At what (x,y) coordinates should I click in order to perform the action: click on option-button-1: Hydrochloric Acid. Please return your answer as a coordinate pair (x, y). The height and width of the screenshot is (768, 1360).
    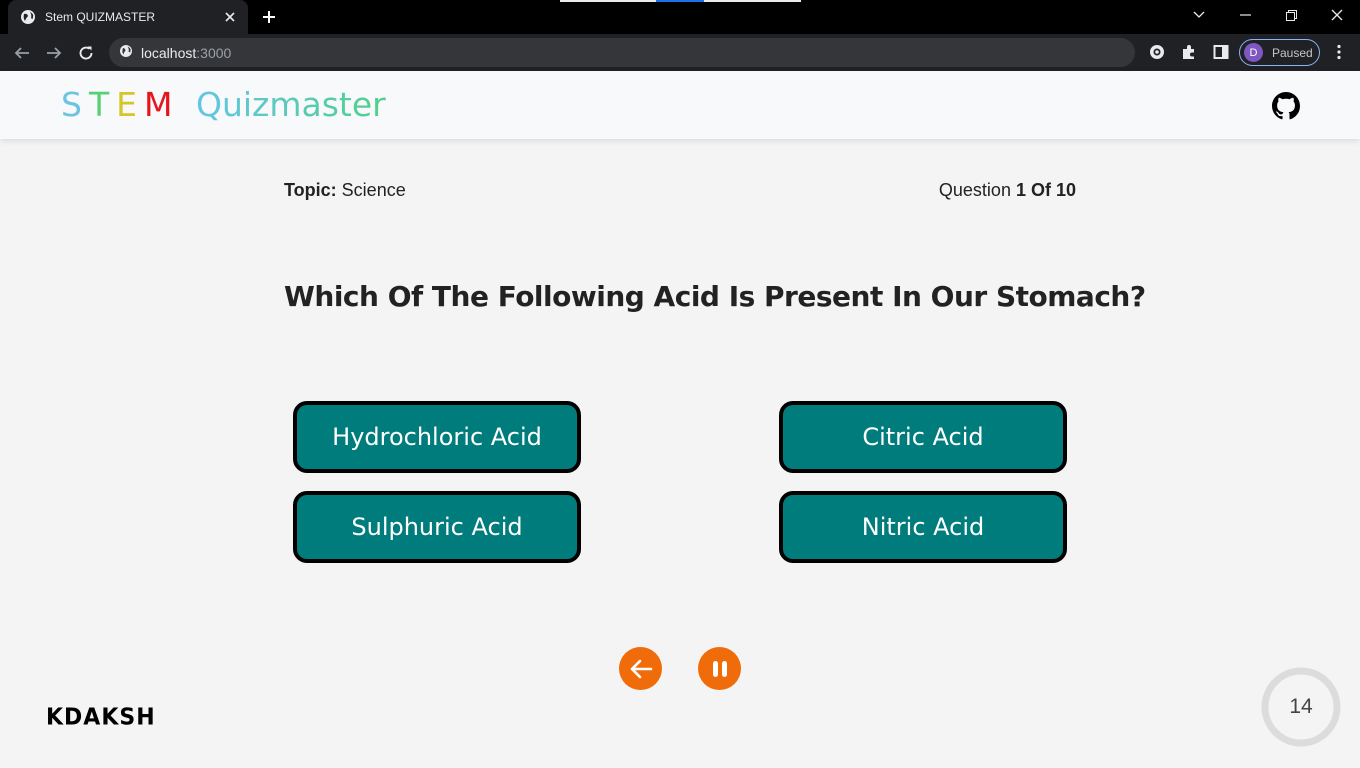
    Looking at the image, I should click on (437, 437).